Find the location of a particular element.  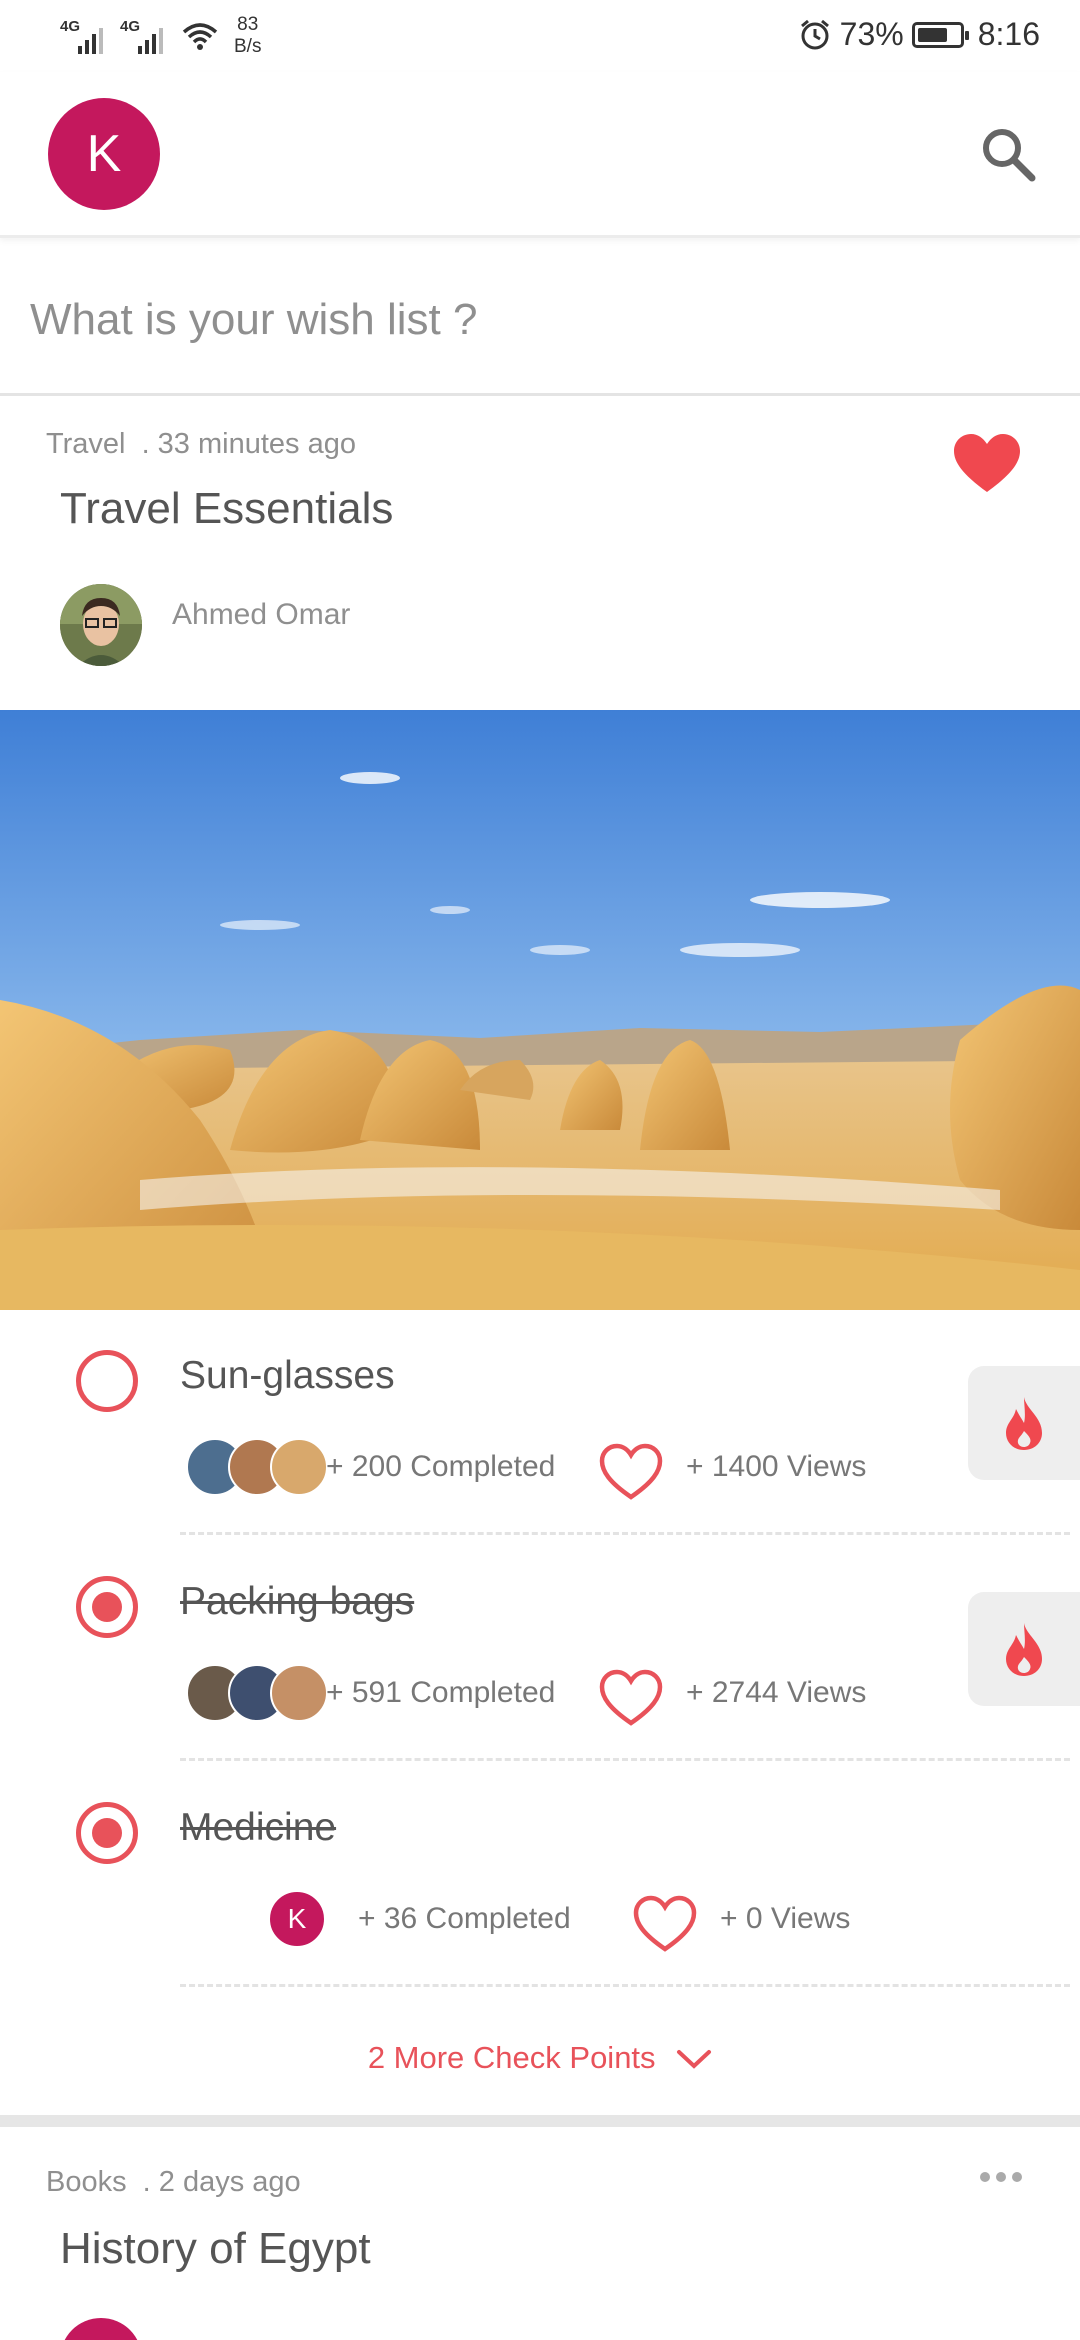

completed-avatars: K is located at coordinates (297, 1920).